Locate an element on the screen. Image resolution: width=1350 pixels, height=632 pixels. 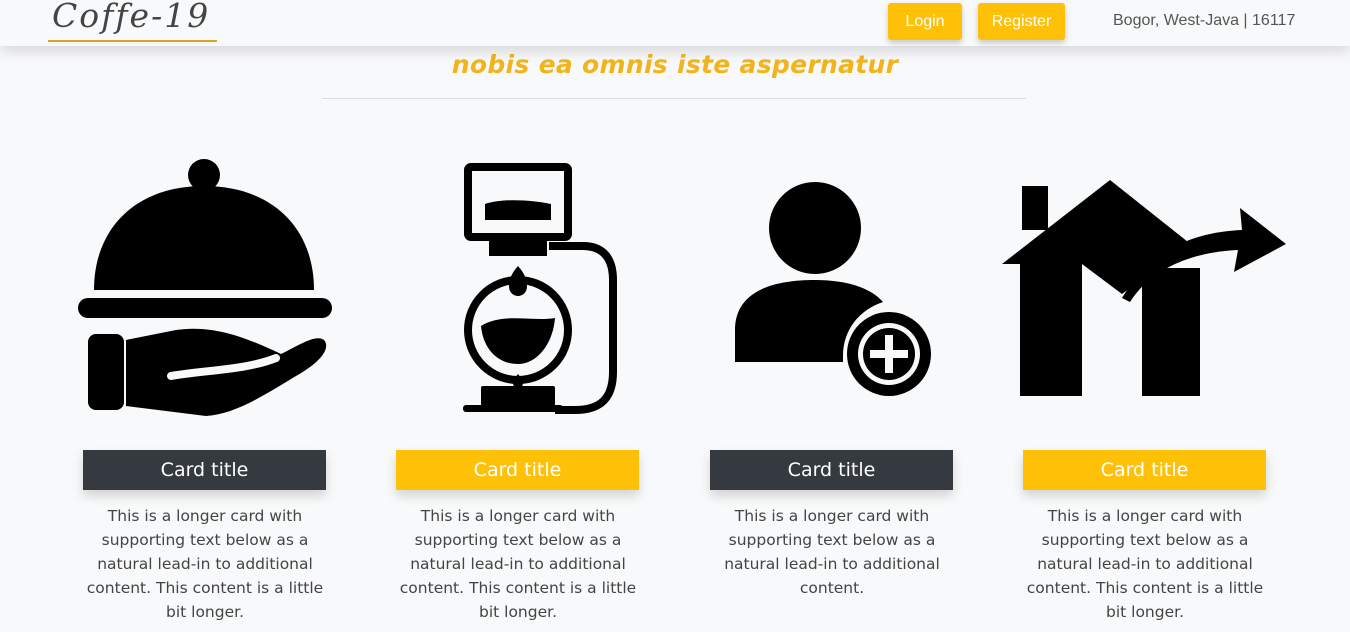
login-button: Login is located at coordinates (925, 21).